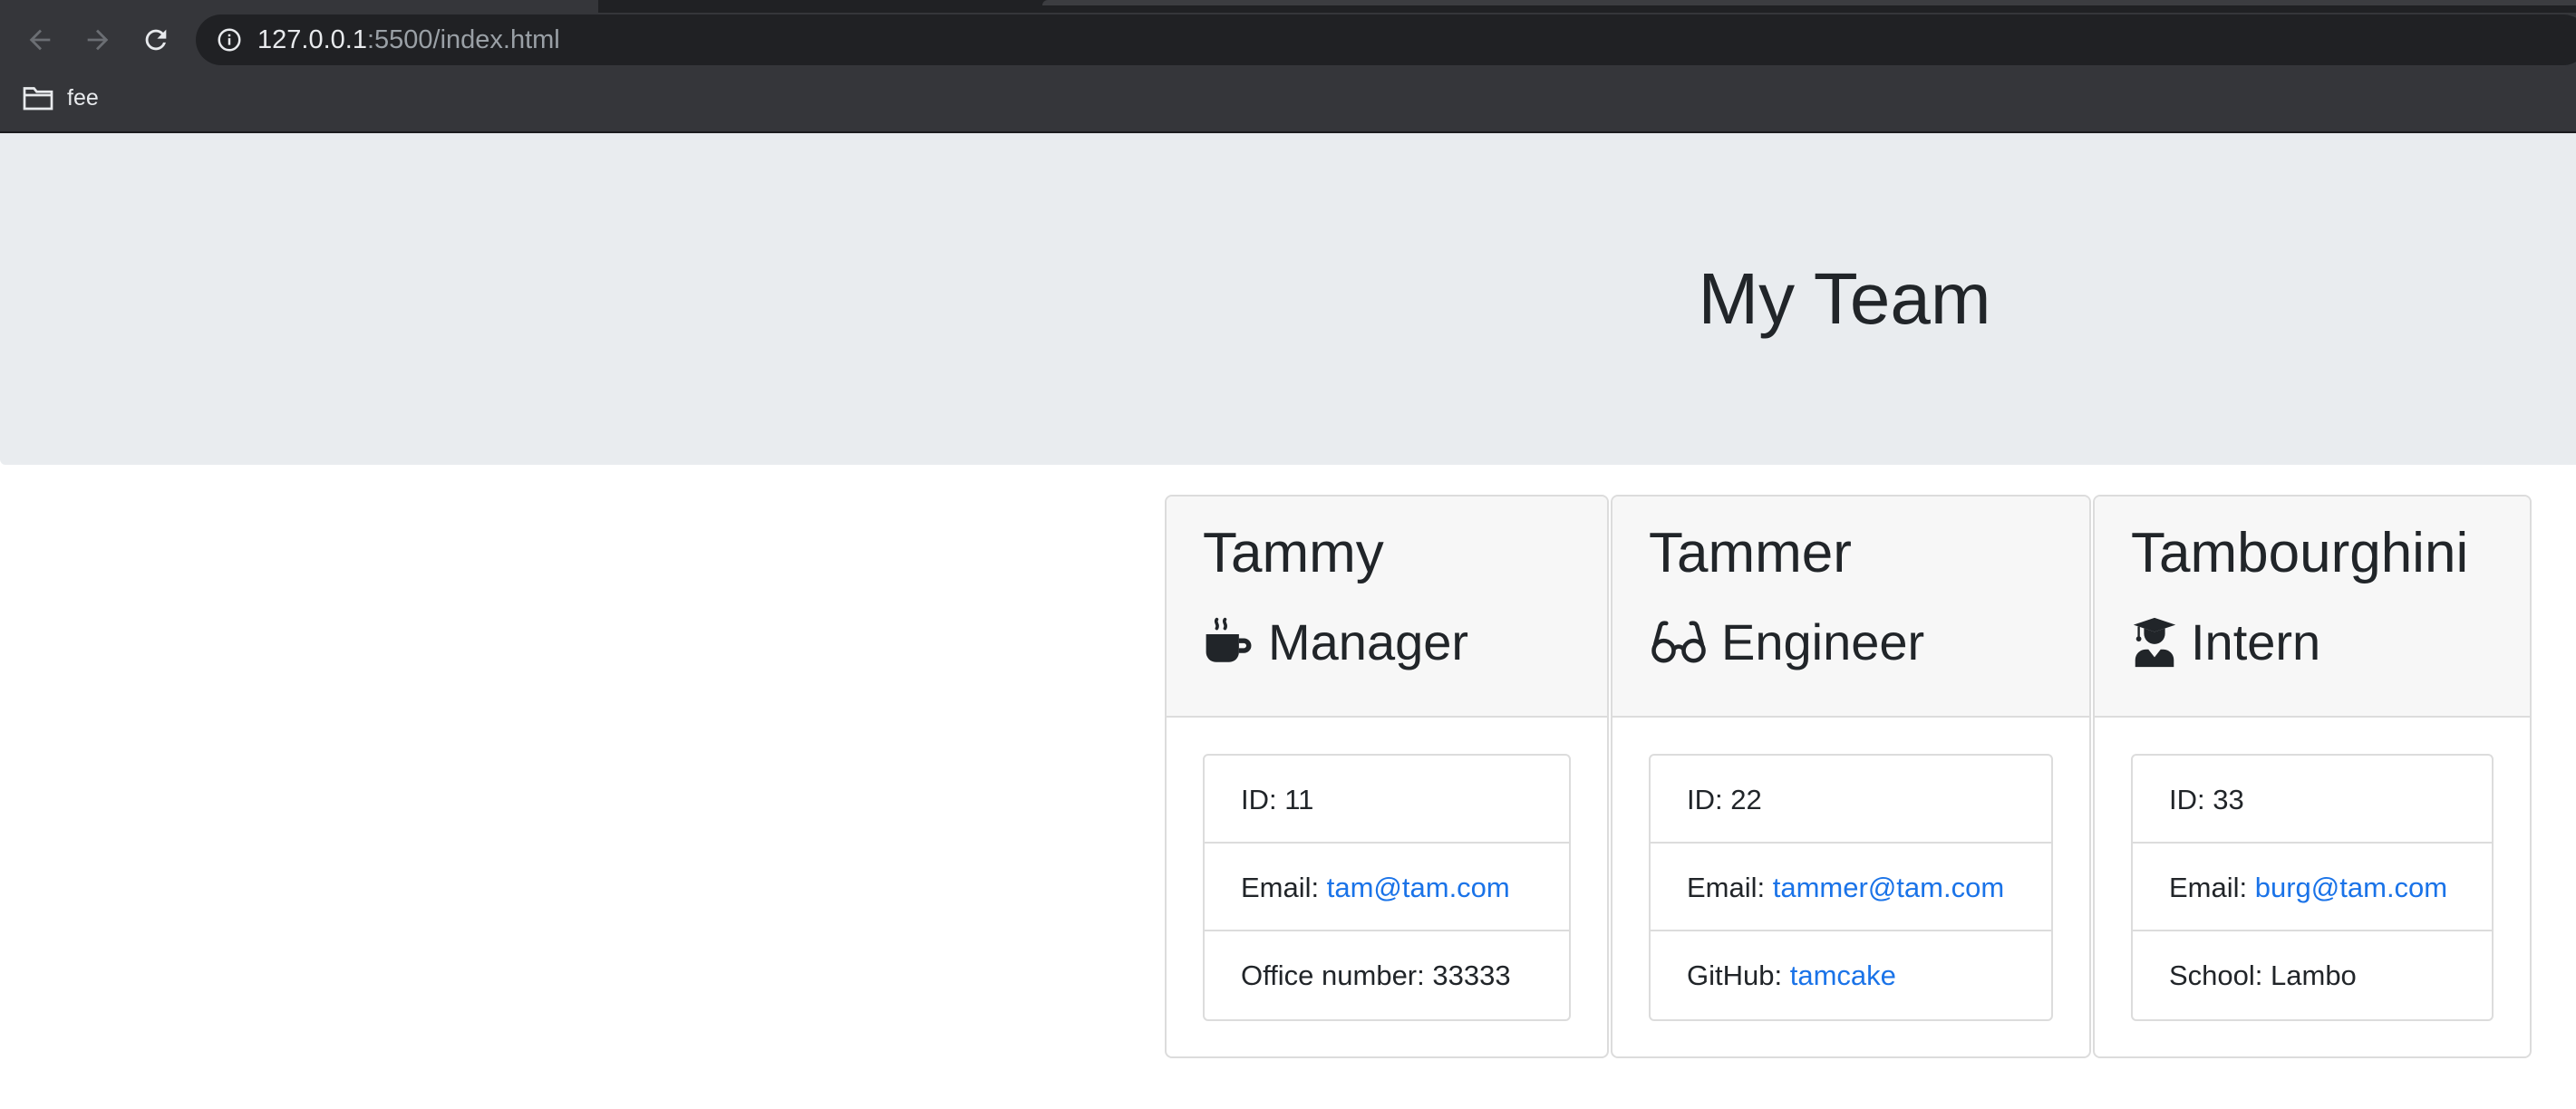  What do you see at coordinates (312, 39) in the screenshot?
I see `url-host: 127.0.0.1` at bounding box center [312, 39].